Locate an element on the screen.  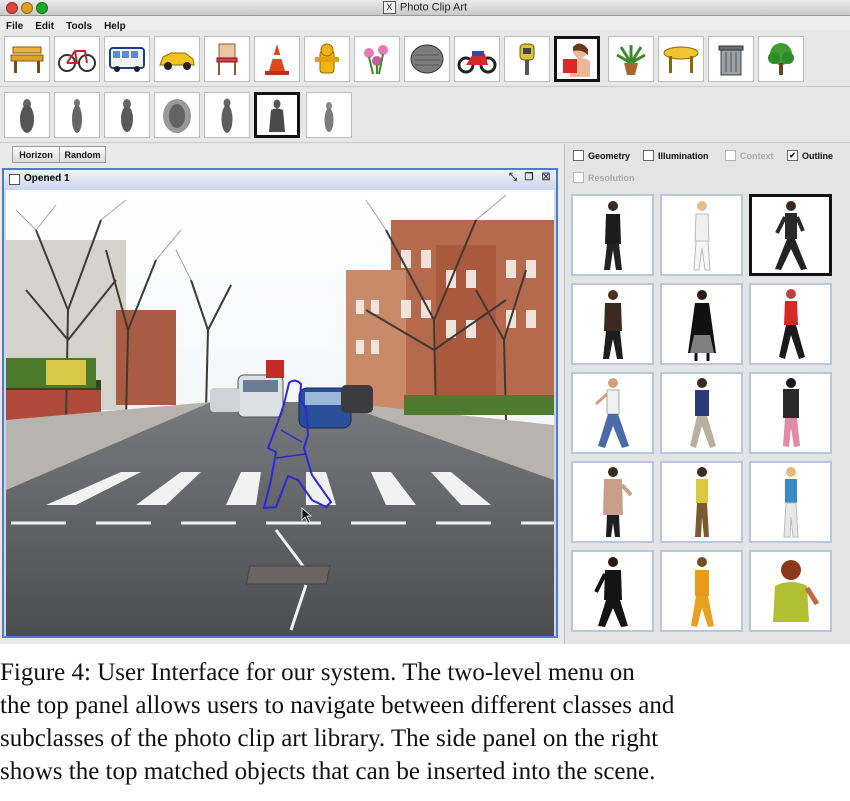
category-trash-can-button is located at coordinates (731, 59).